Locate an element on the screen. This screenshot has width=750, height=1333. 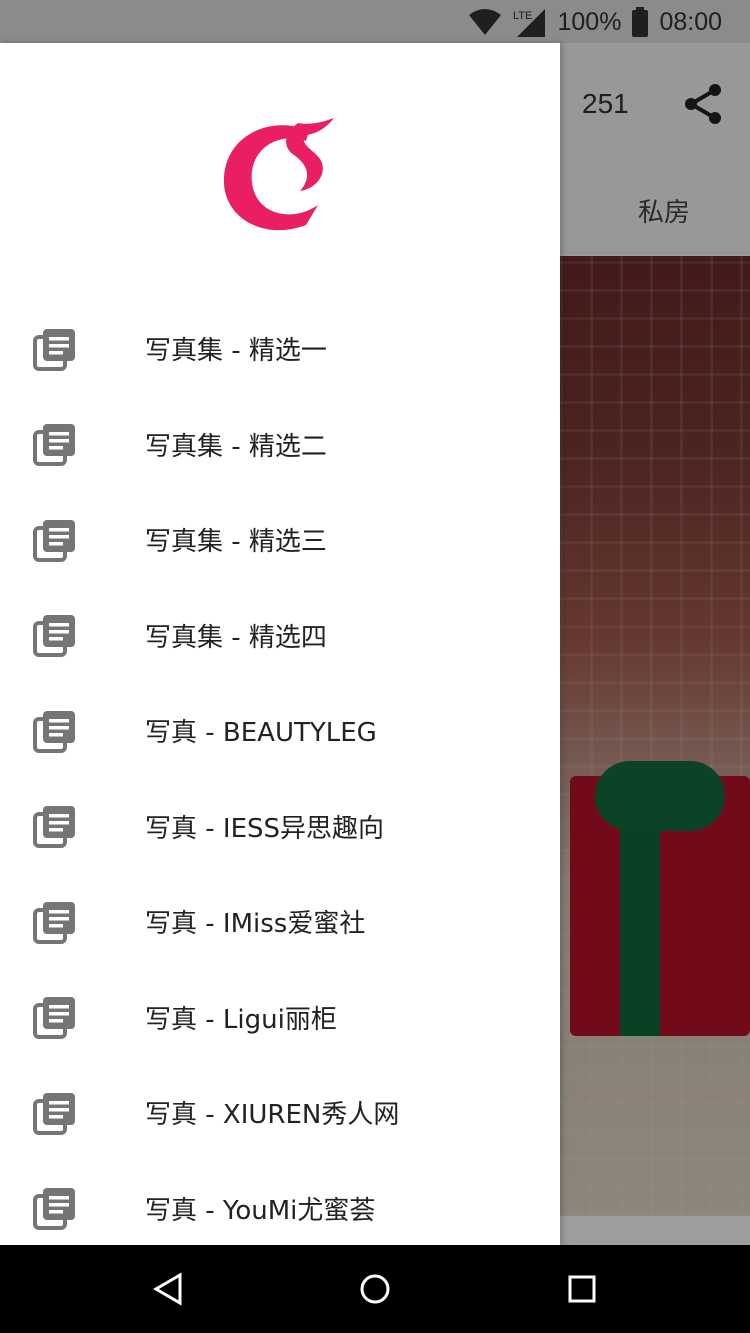
drawer-menu-item: 写真 - IMiss爱蜜社 is located at coordinates (280, 922).